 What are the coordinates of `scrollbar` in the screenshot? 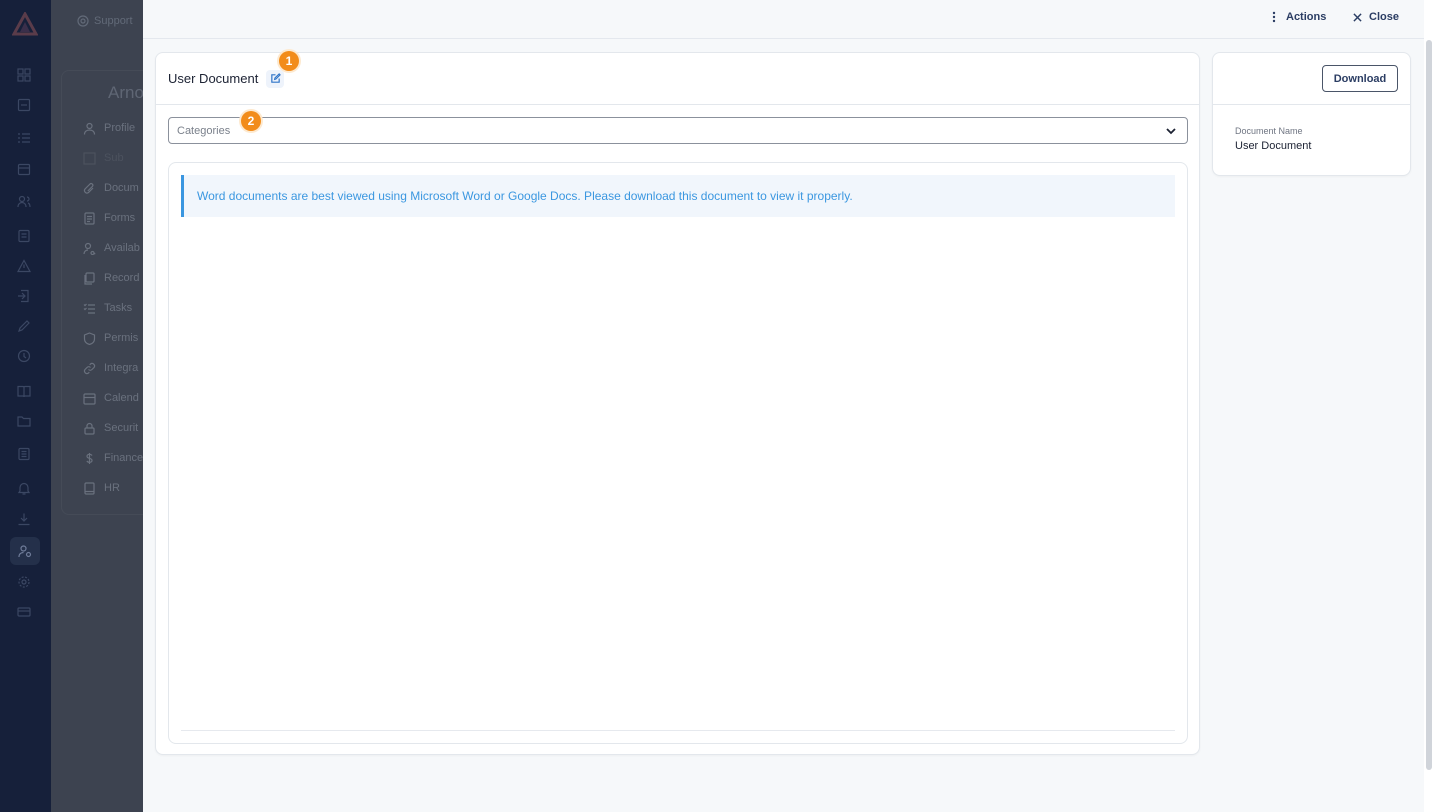 It's located at (1429, 406).